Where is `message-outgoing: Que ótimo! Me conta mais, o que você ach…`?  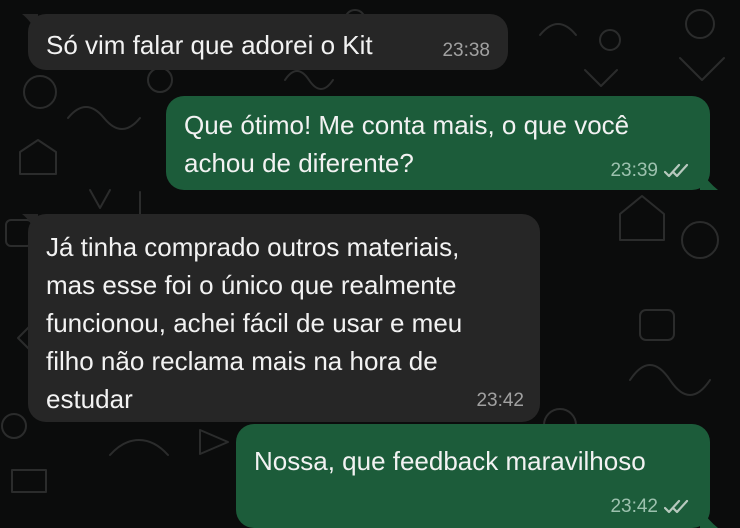
message-outgoing: Que ótimo! Me conta mais, o que você ach… is located at coordinates (442, 143).